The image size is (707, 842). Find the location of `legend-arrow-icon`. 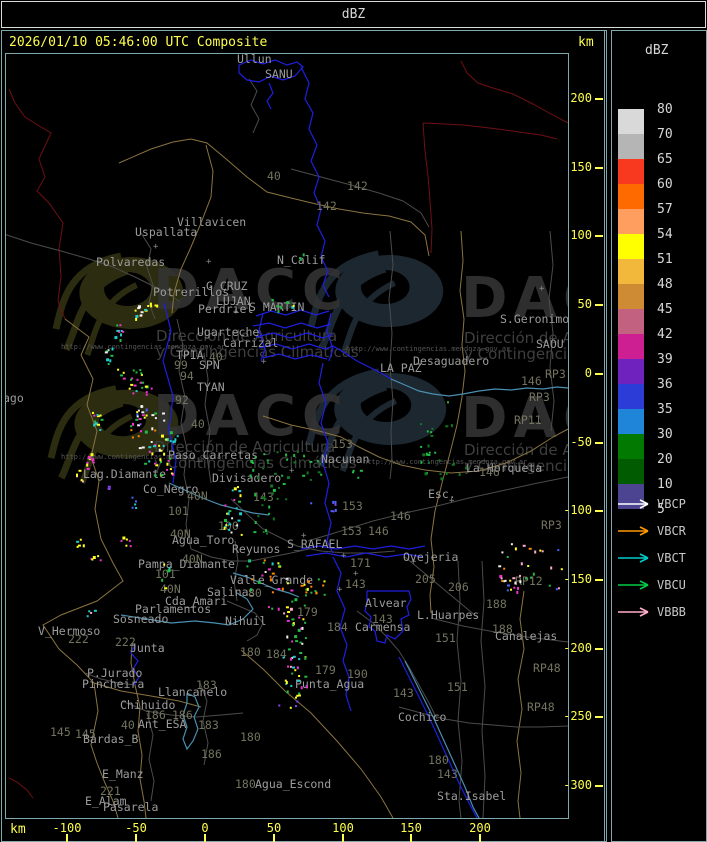

legend-arrow-icon is located at coordinates (633, 531).